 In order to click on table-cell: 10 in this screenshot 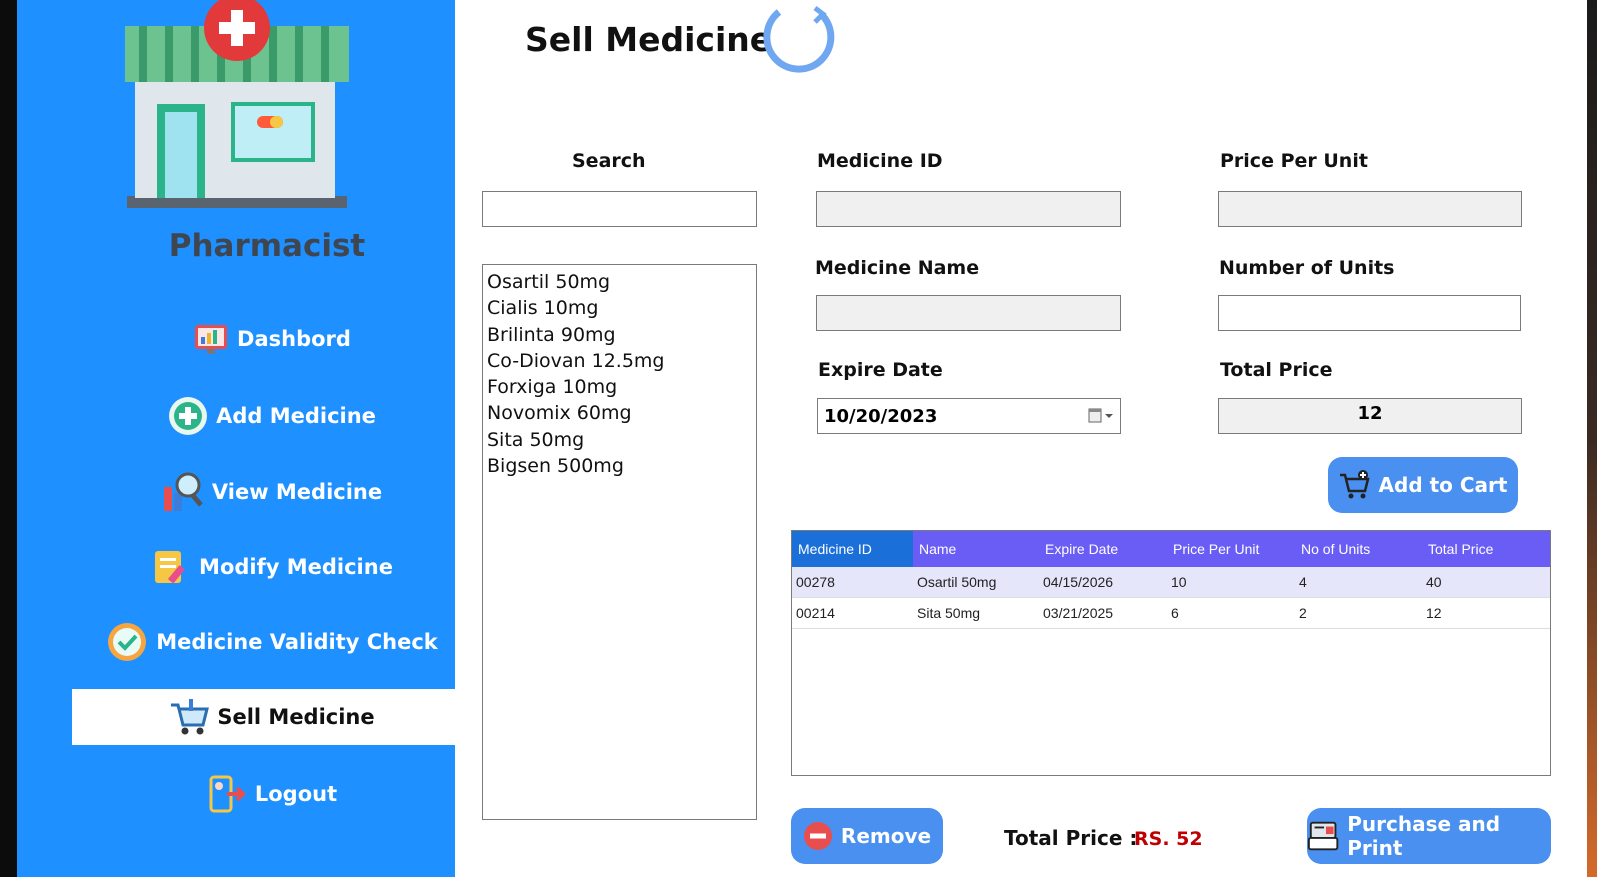, I will do `click(1231, 582)`.